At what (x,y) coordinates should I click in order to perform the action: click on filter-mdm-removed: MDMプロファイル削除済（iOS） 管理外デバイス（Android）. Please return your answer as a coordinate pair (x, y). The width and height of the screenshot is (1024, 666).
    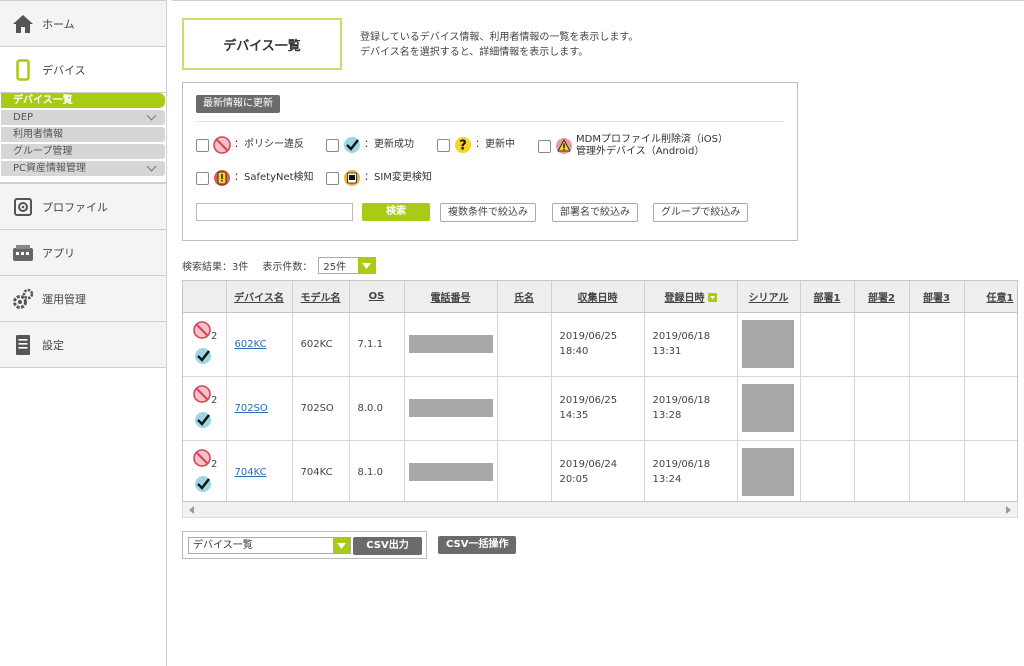
    Looking at the image, I should click on (633, 146).